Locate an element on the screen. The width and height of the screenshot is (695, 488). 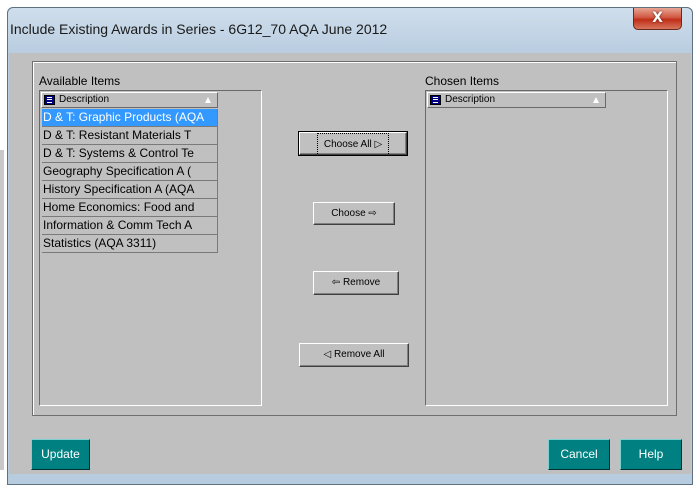
list-item: Home Economics: Food and is located at coordinates (130, 208).